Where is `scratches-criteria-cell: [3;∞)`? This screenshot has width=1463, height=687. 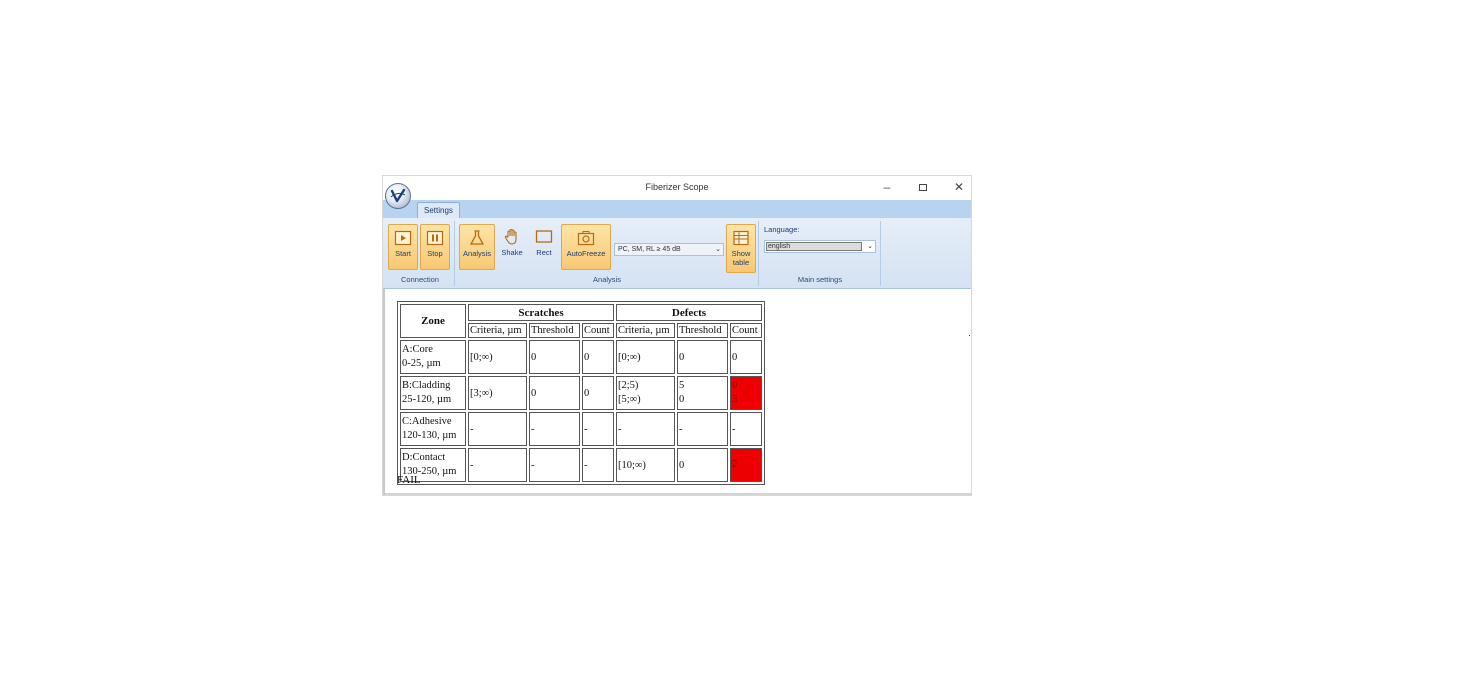 scratches-criteria-cell: [3;∞) is located at coordinates (497, 393).